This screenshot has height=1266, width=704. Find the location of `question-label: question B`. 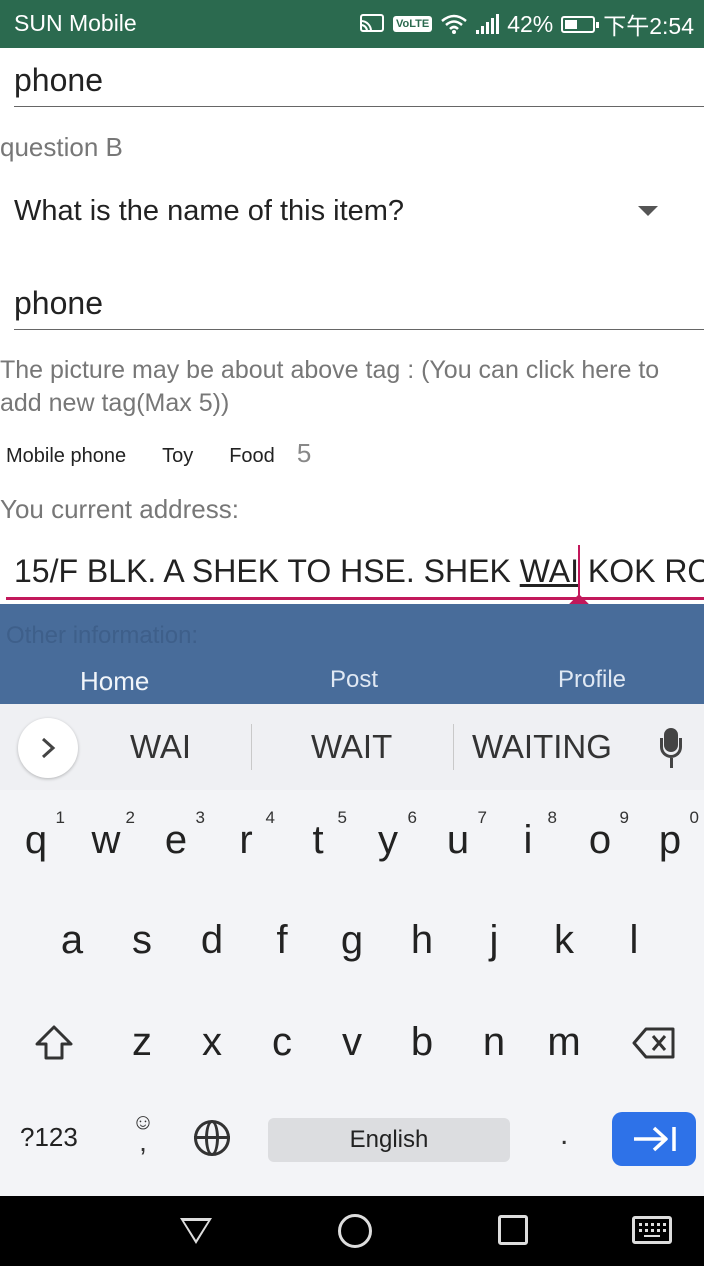

question-label: question B is located at coordinates (61, 147).